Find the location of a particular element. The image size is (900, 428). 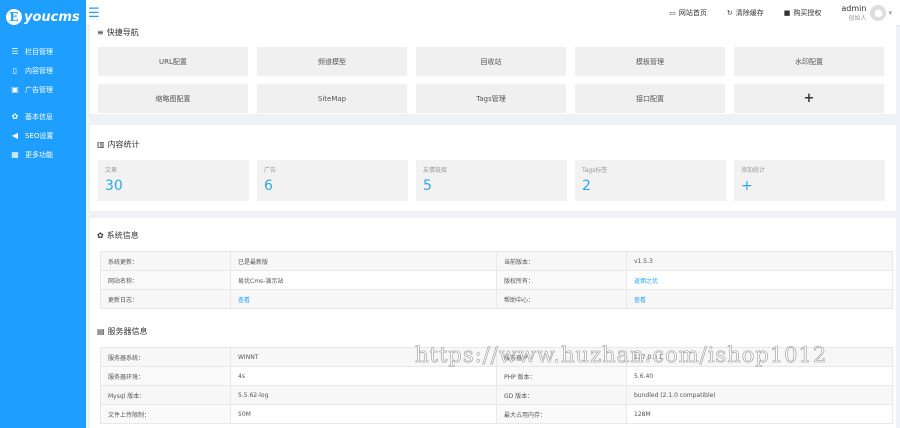

stat-label: Tags标签 is located at coordinates (595, 170).